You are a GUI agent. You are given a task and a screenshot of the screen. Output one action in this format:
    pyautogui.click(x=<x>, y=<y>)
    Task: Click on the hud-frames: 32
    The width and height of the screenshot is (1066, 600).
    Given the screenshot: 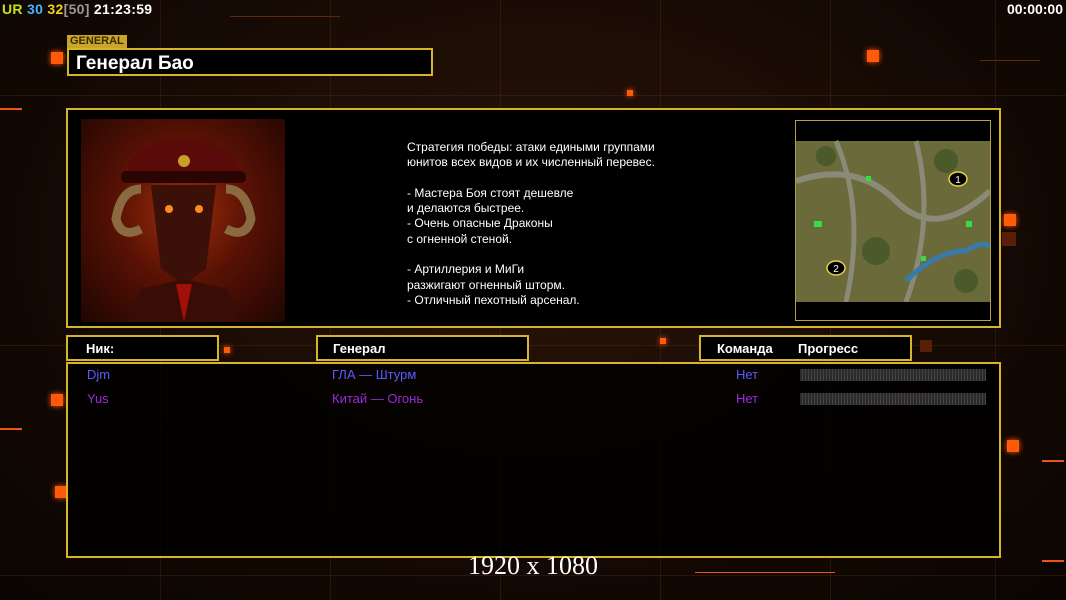 What is the action you would take?
    pyautogui.click(x=55, y=9)
    